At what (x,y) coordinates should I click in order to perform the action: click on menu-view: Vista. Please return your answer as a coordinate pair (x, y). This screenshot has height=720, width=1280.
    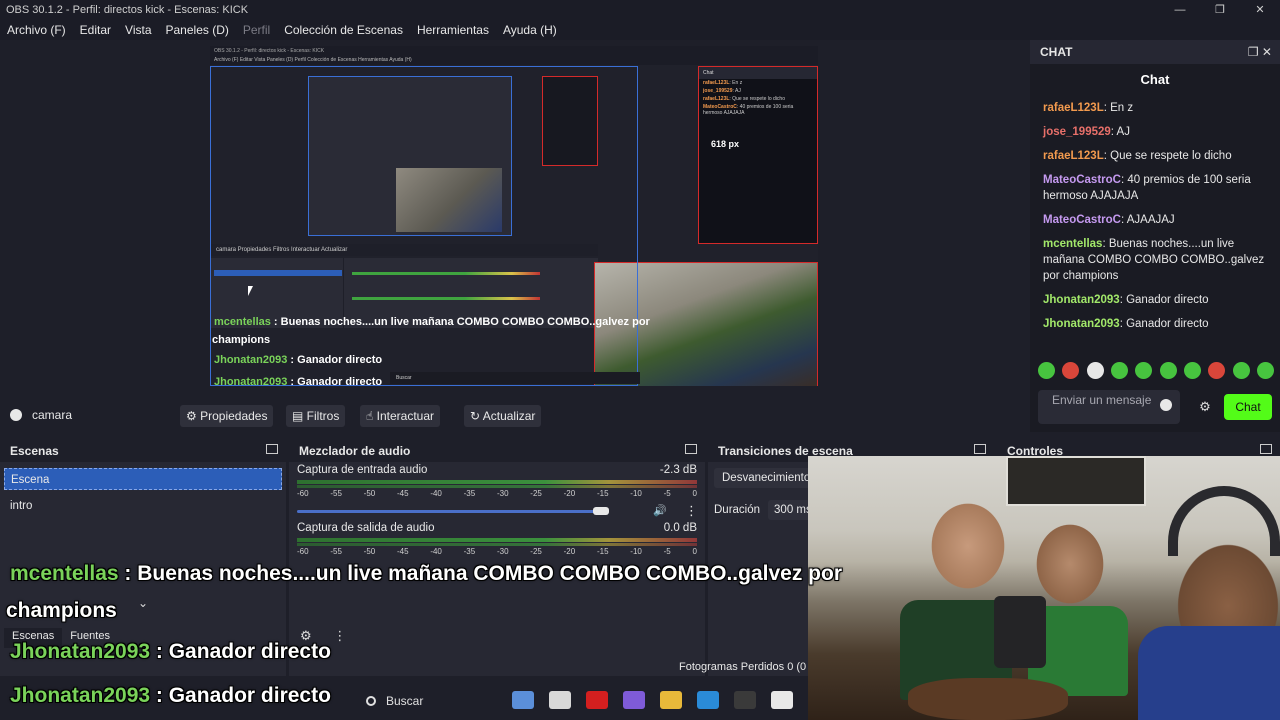
    Looking at the image, I should click on (138, 30).